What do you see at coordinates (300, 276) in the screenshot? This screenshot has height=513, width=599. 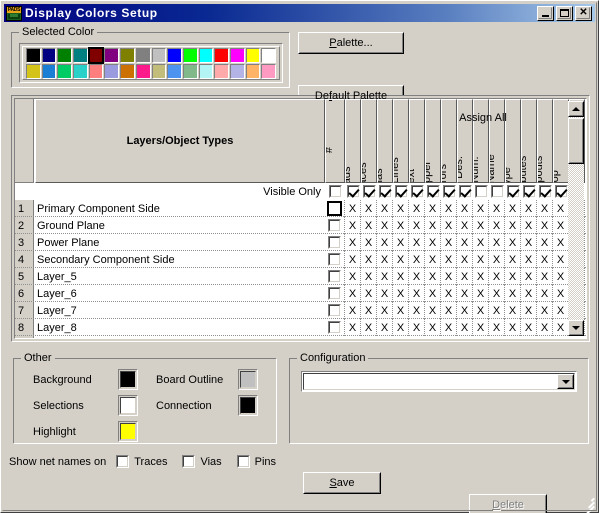 I see `table-row: 5Layer_5XXXXXXXXXXXXXXX` at bounding box center [300, 276].